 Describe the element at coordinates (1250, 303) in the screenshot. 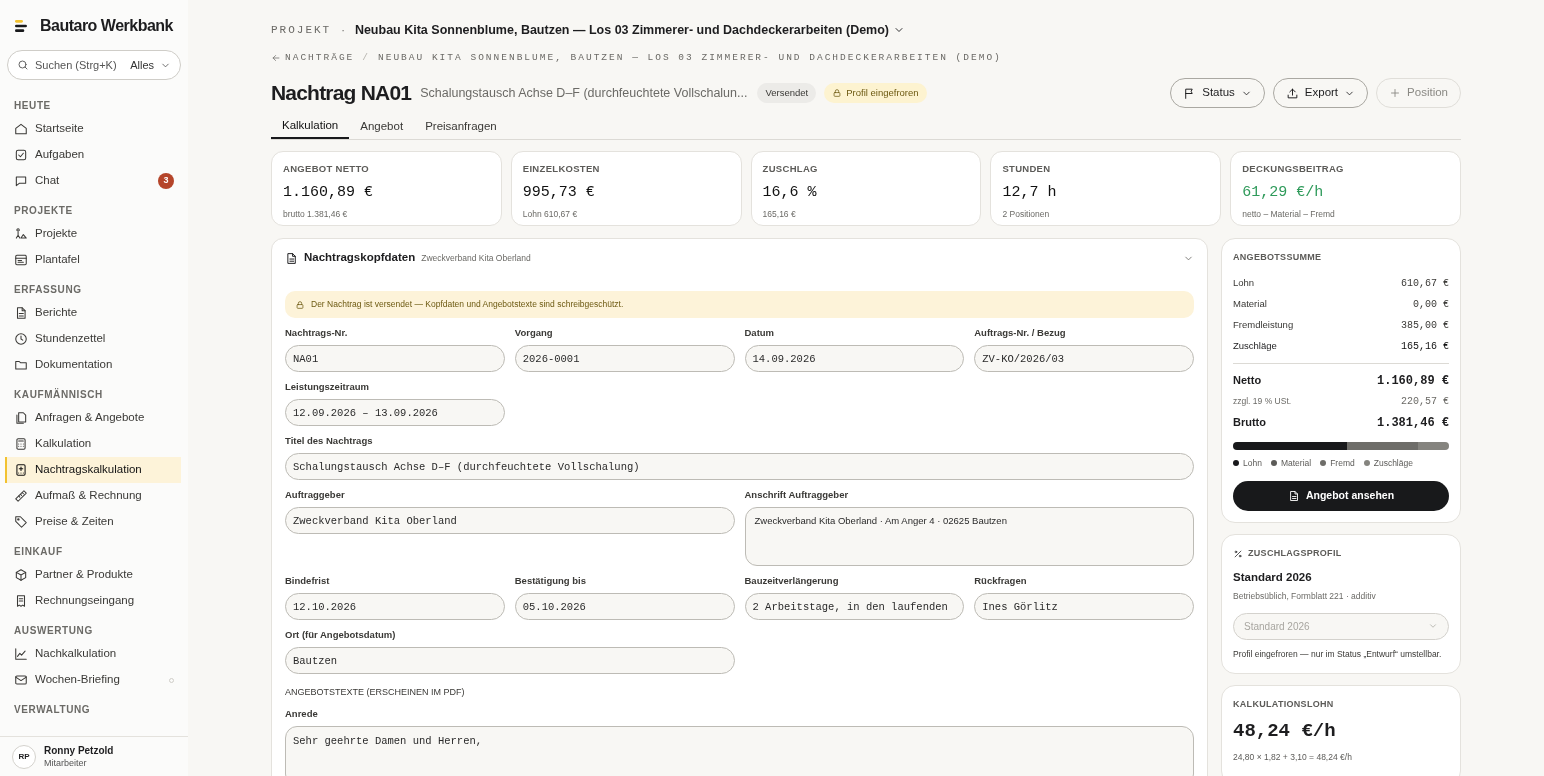

I see `summary-label: Material` at that location.